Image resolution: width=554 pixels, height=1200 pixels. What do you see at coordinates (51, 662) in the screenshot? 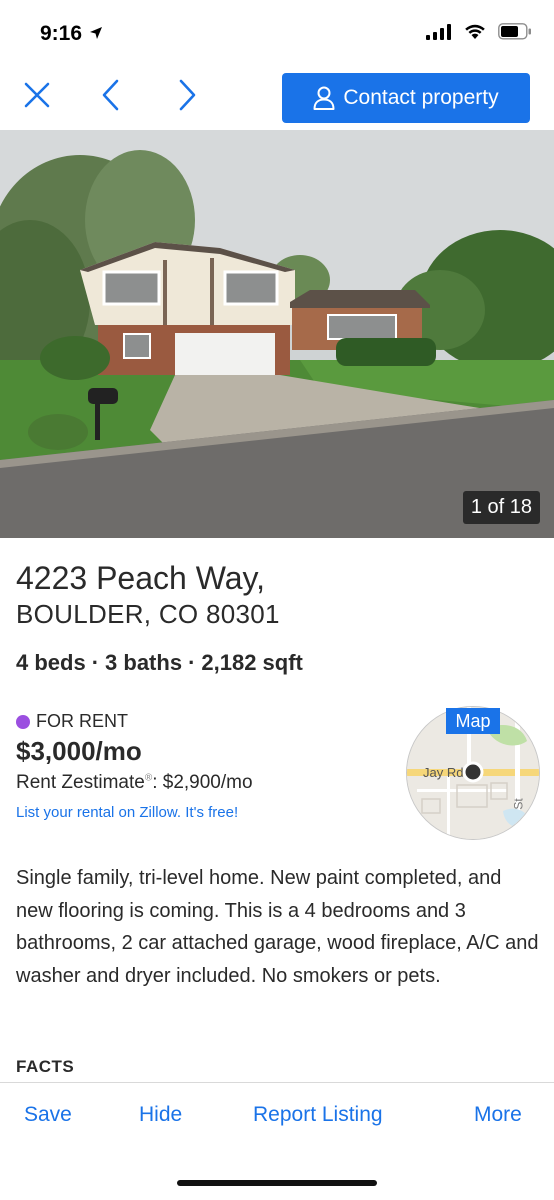
I see `beds-count: 4 beds` at bounding box center [51, 662].